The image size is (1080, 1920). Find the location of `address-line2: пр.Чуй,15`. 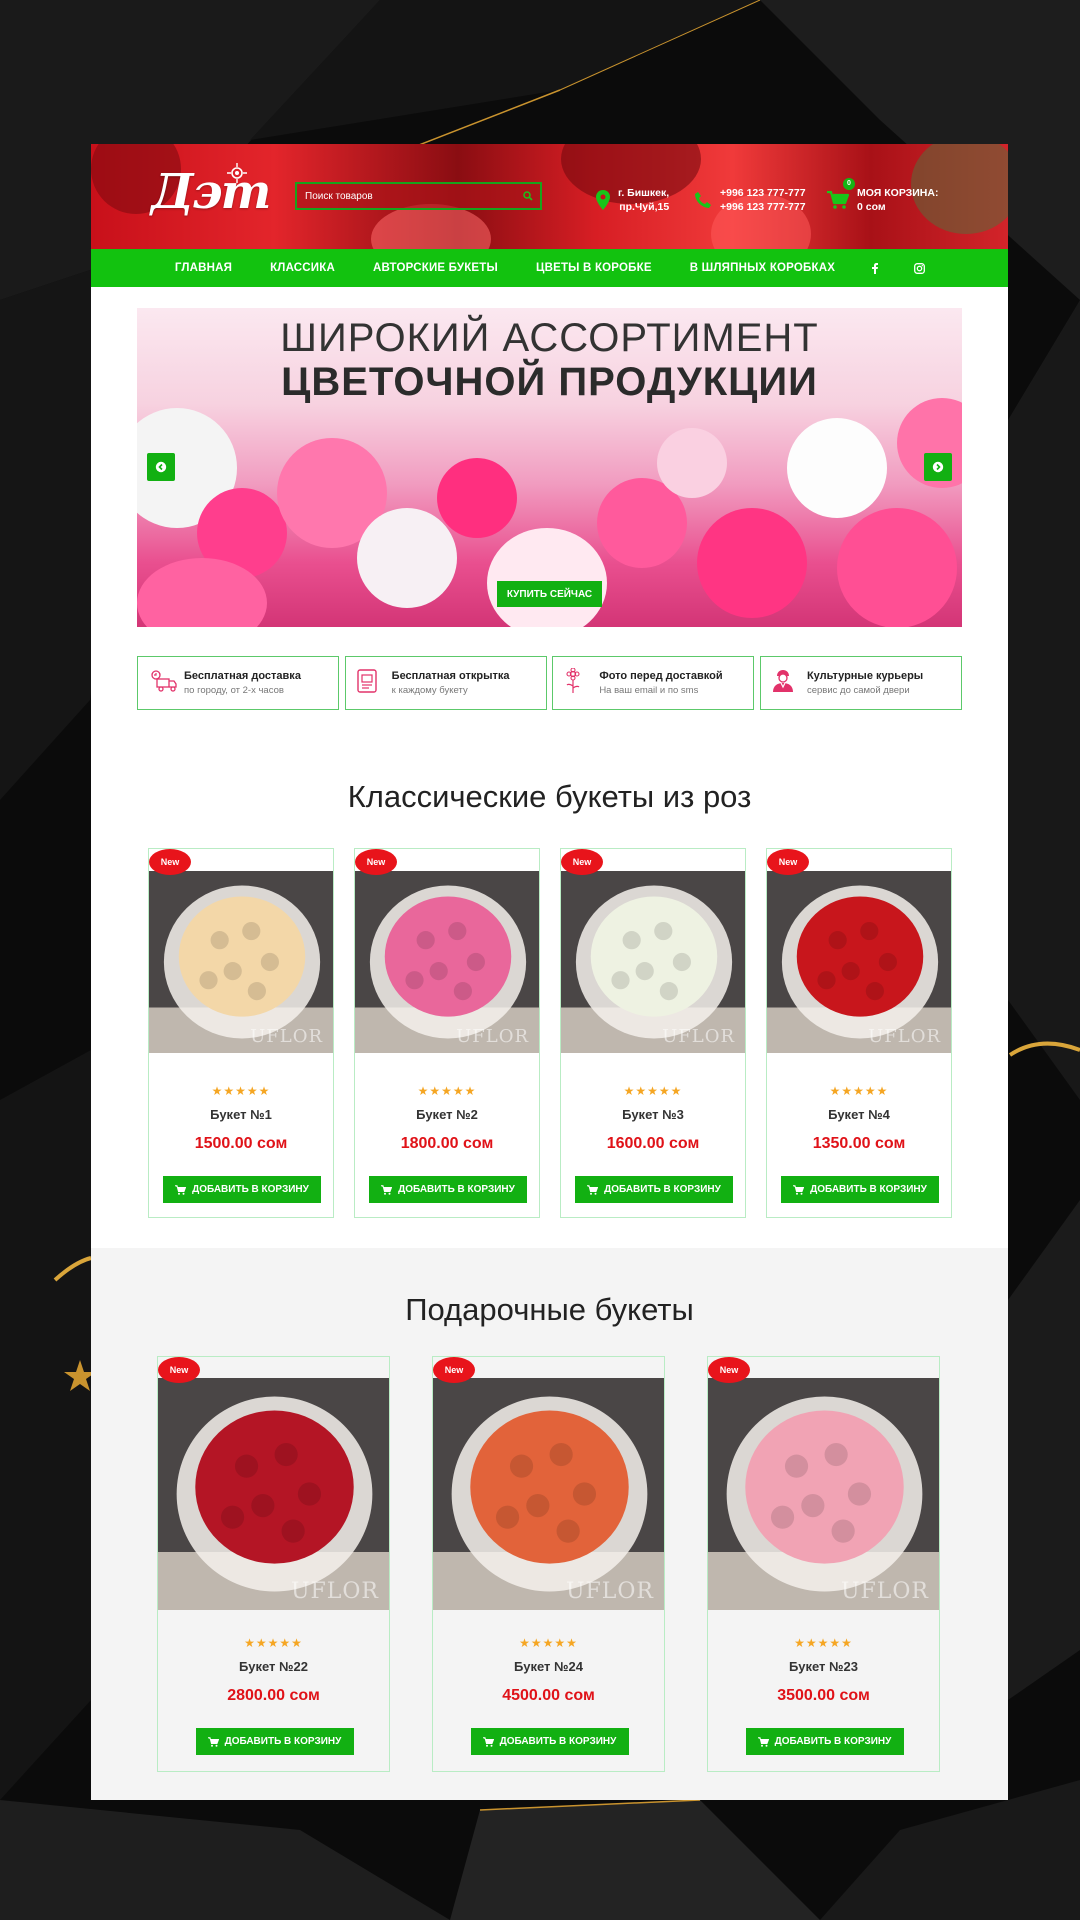

address-line2: пр.Чуй,15 is located at coordinates (644, 207).